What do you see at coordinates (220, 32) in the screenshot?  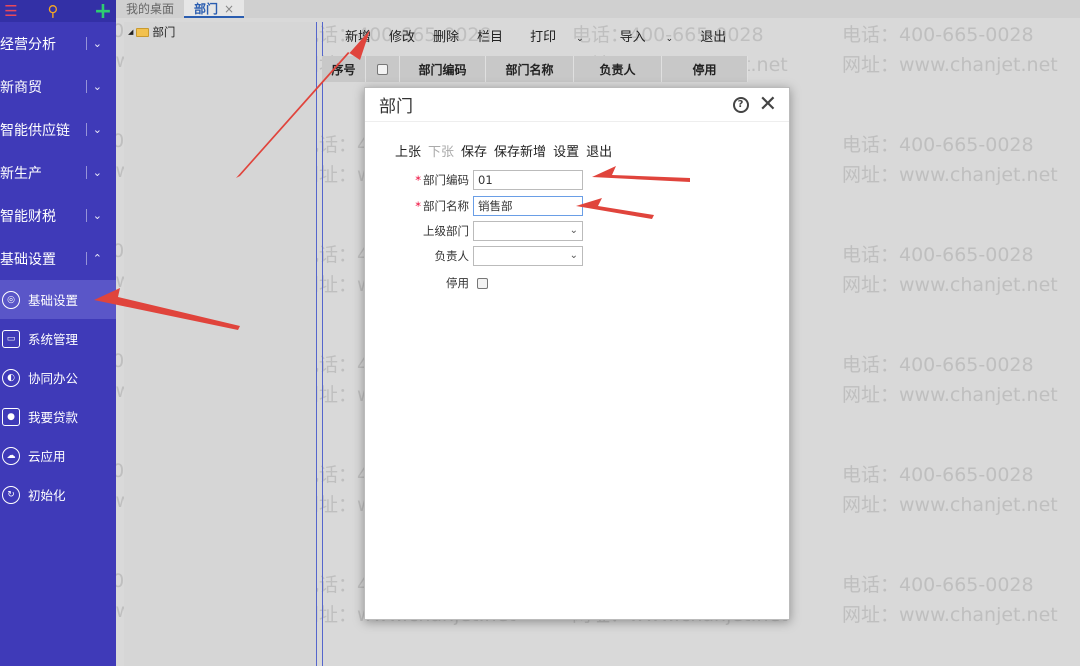 I see `tree-node-root: ◢ 部门` at bounding box center [220, 32].